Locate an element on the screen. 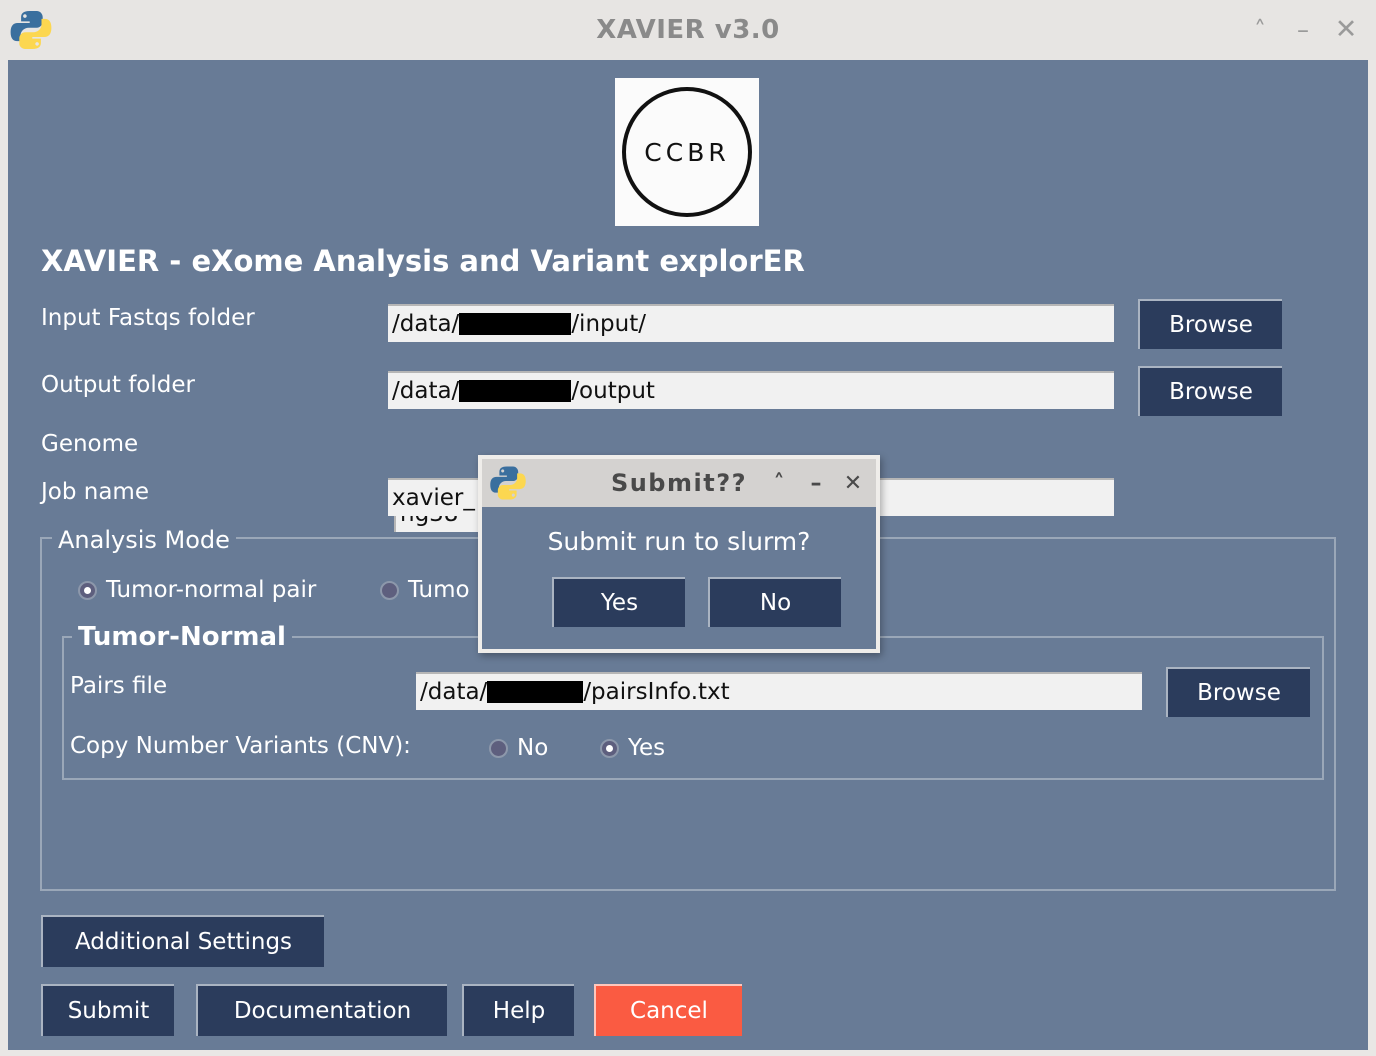  input-fastqs-field: /data/ /input/ is located at coordinates (751, 323).